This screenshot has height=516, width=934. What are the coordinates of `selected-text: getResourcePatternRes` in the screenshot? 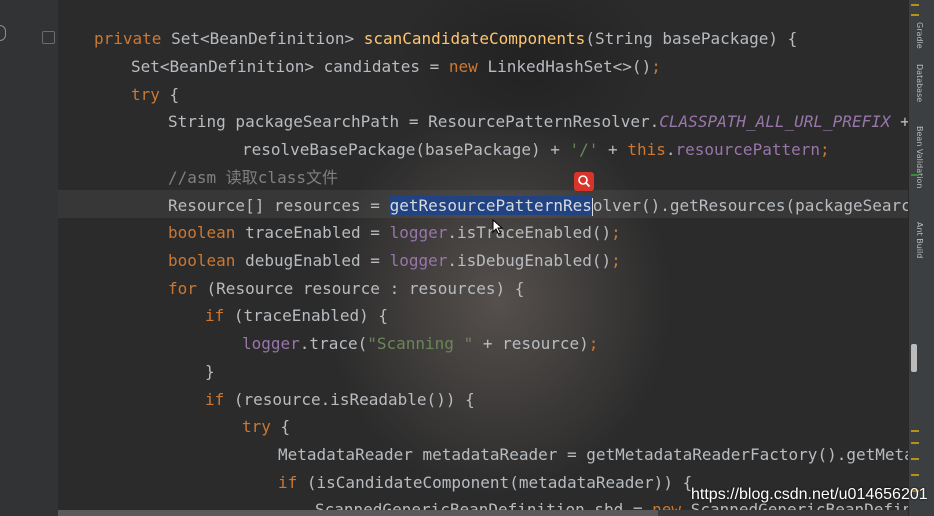 It's located at (490, 205).